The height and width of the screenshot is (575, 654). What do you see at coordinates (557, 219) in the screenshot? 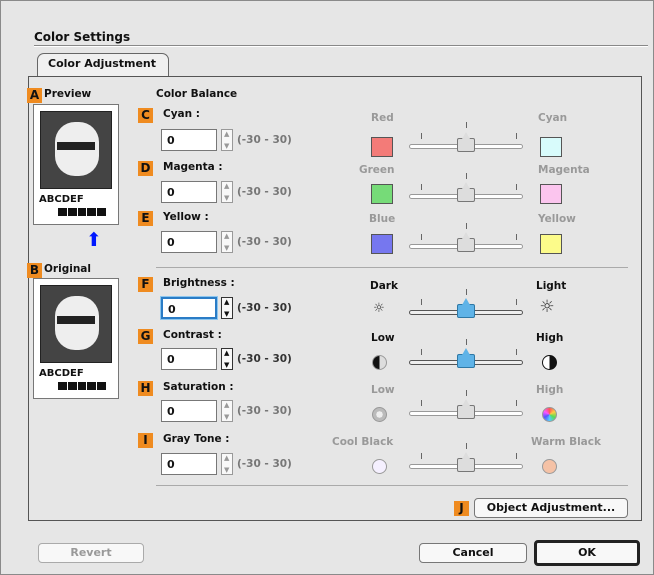
I see `yellow-side-label: Yellow` at bounding box center [557, 219].